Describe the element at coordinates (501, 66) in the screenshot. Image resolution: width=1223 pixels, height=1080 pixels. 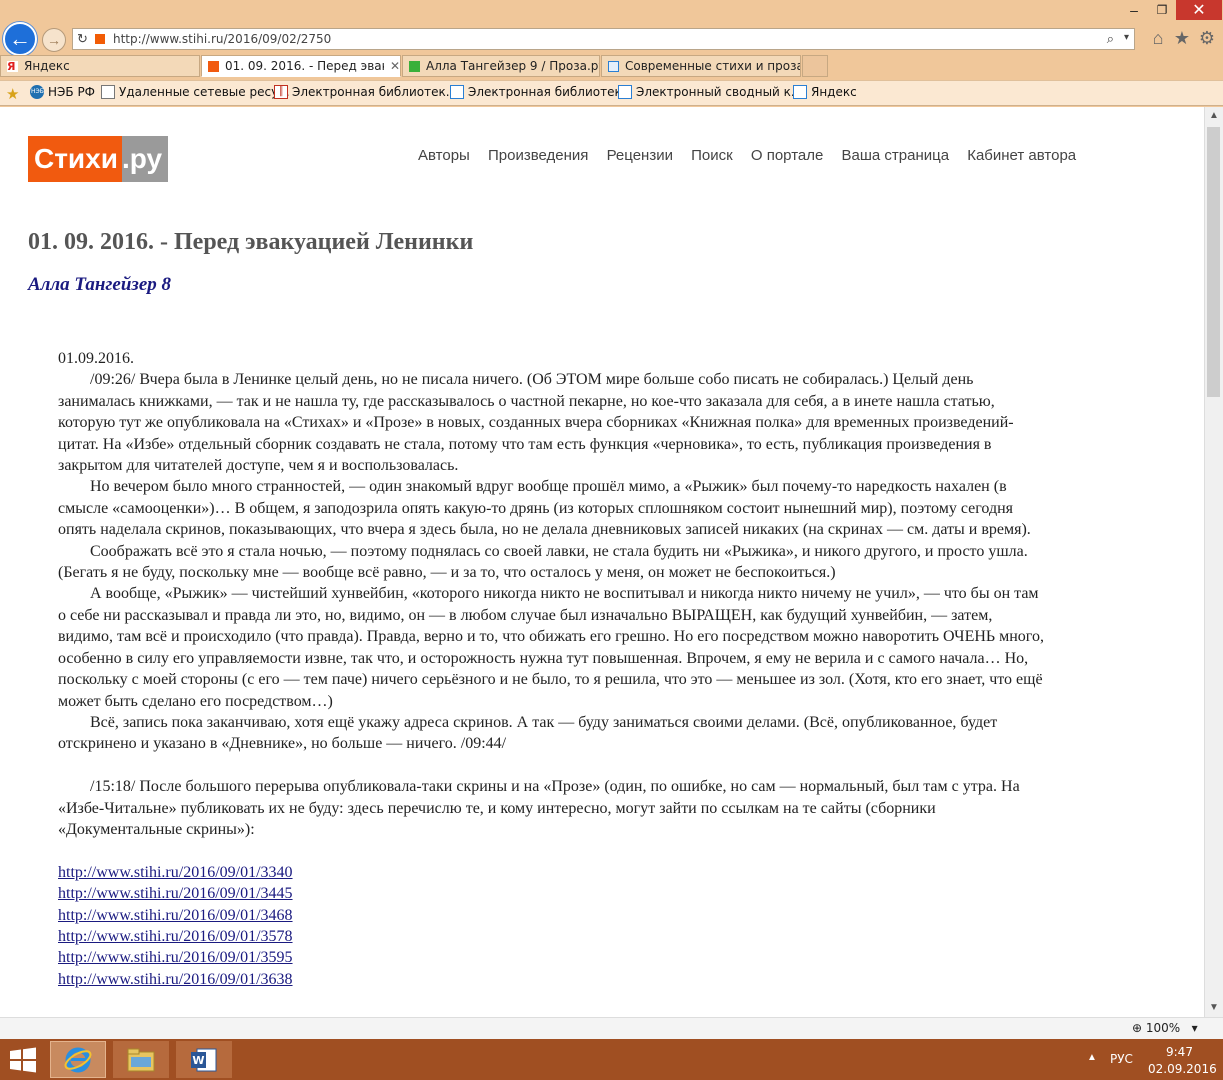
I see `tab-proza: Алла Тангейзер 9 / Проза.ру` at that location.